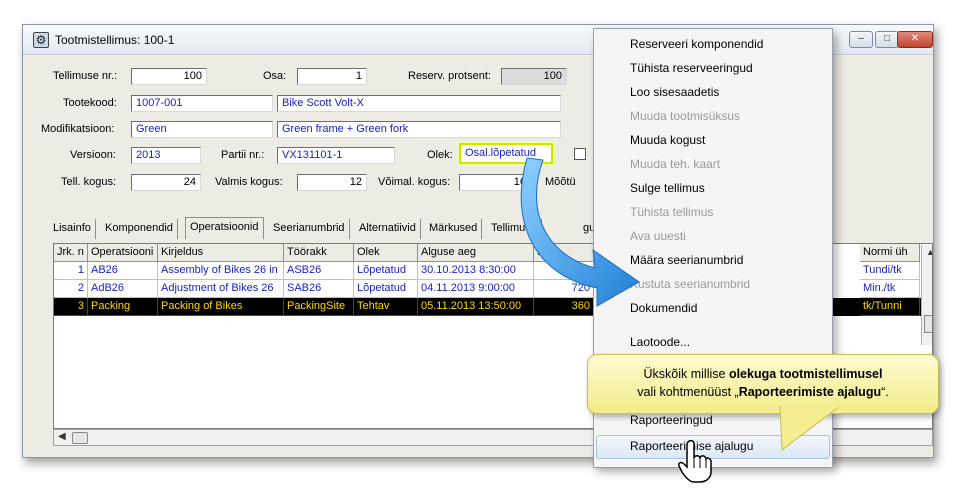 This screenshot has width=960, height=496. What do you see at coordinates (419, 129) in the screenshot?
I see `modification-desc-field: Green frame + Green fork` at bounding box center [419, 129].